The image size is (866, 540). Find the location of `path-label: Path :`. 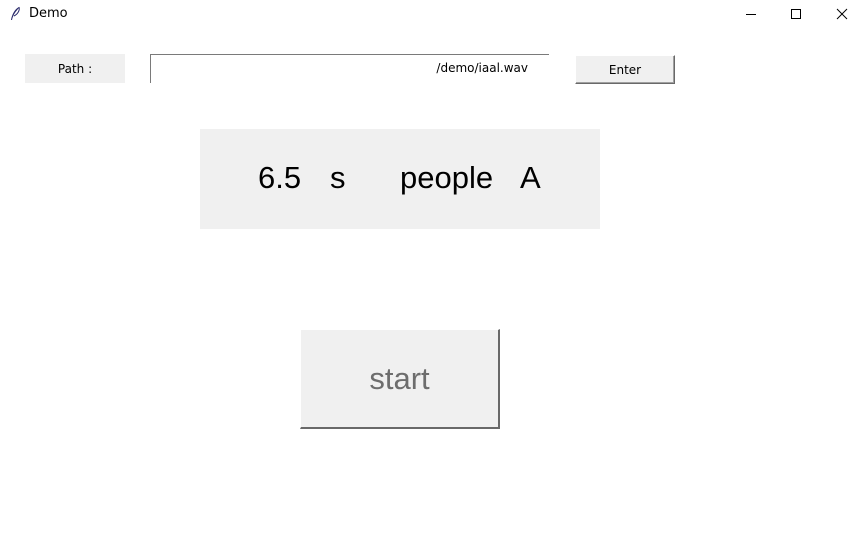

path-label: Path : is located at coordinates (75, 68).